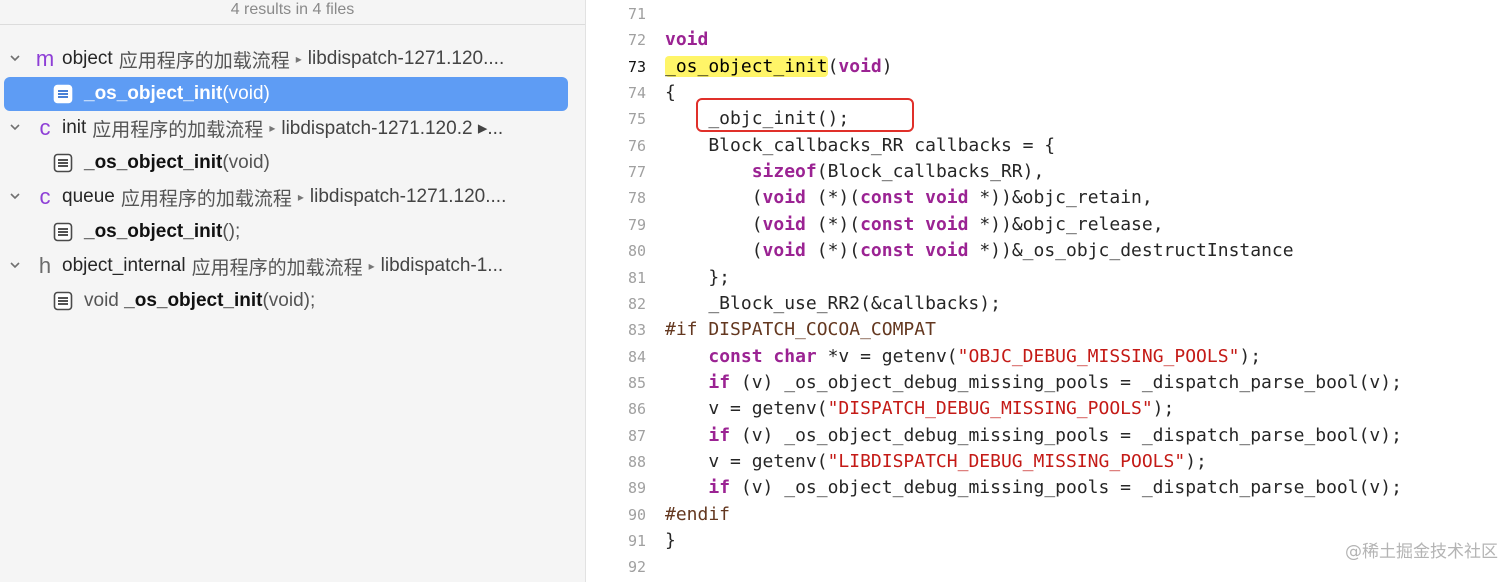 This screenshot has width=1512, height=582. Describe the element at coordinates (45, 58) in the screenshot. I see `file-type-m-icon: m` at that location.